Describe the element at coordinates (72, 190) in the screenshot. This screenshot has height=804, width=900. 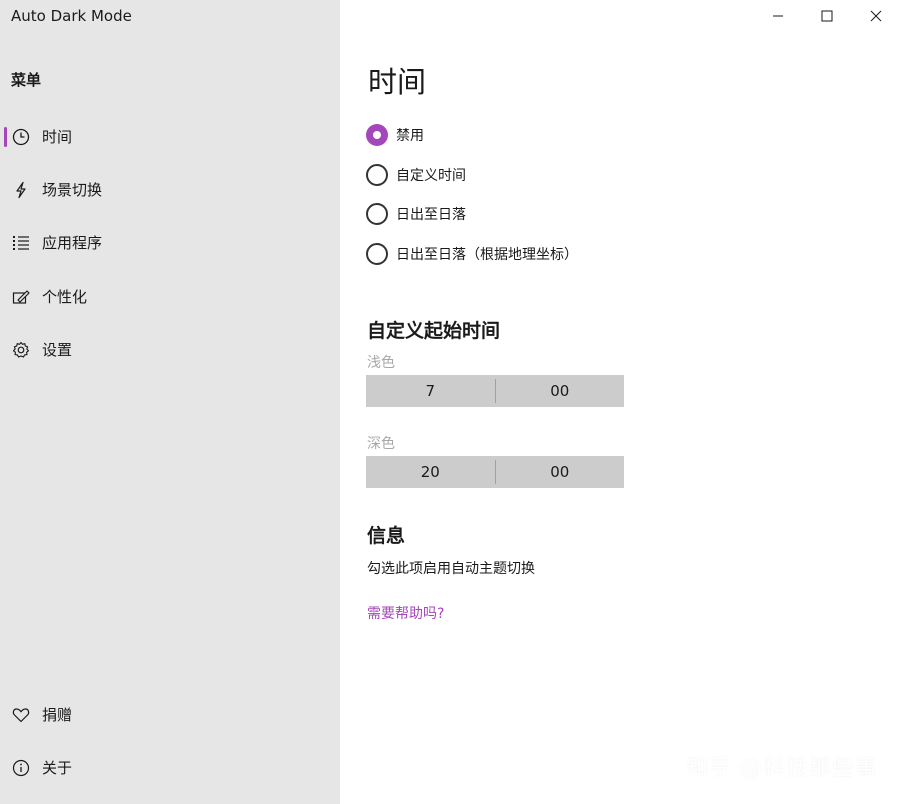
I see `sidebar-item-label: 场景切换` at that location.